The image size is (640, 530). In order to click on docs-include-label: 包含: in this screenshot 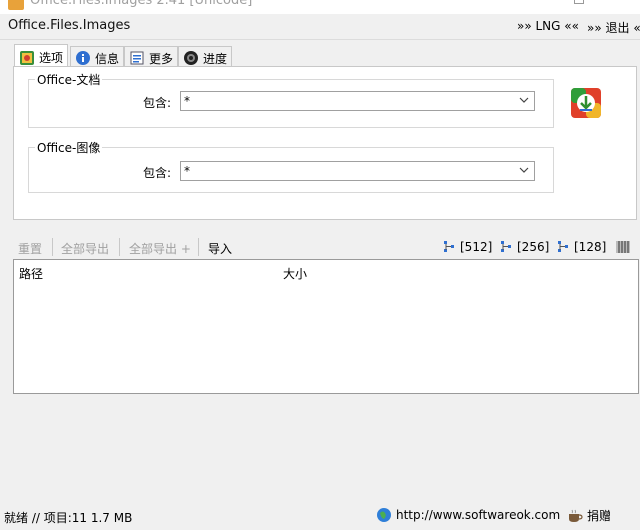, I will do `click(157, 103)`.